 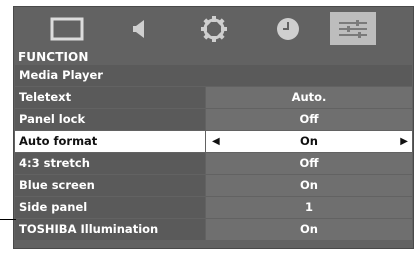 I want to click on speaker-icon, so click(x=140, y=29).